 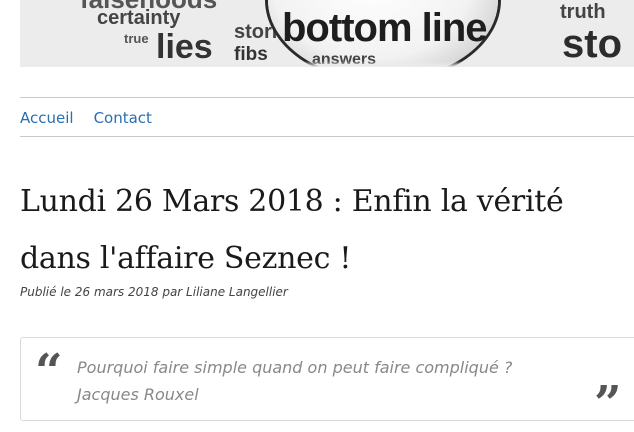 What do you see at coordinates (47, 118) in the screenshot?
I see `nav-link-accueil: Accueil` at bounding box center [47, 118].